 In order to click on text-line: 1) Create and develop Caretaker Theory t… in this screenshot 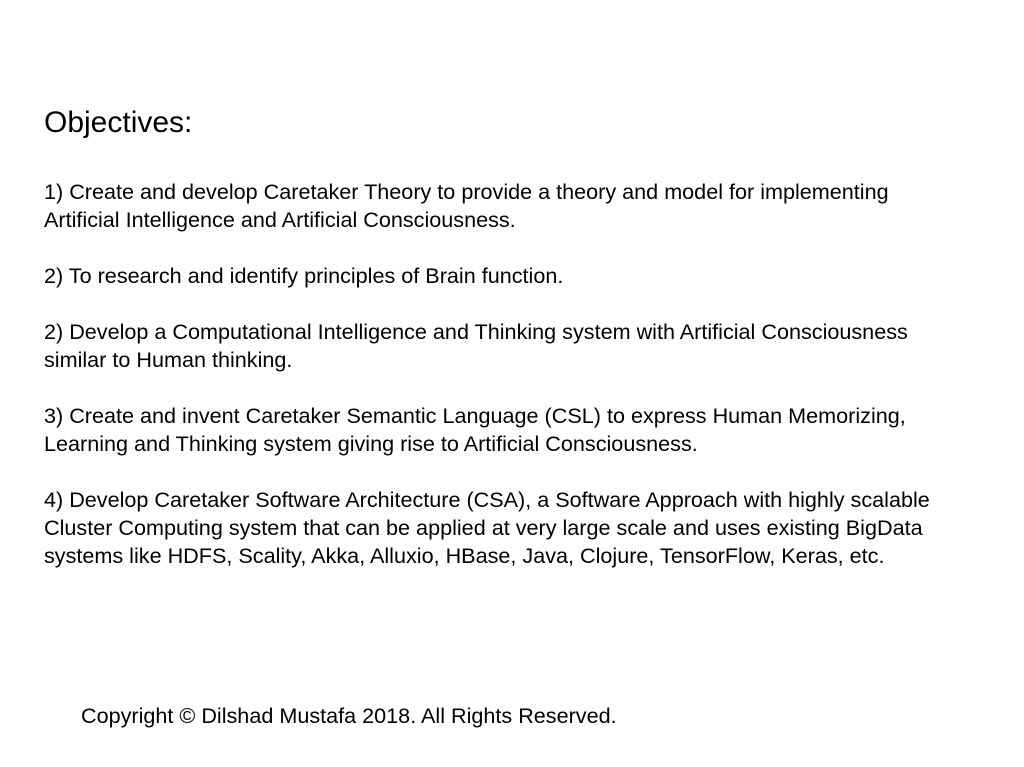, I will do `click(466, 191)`.